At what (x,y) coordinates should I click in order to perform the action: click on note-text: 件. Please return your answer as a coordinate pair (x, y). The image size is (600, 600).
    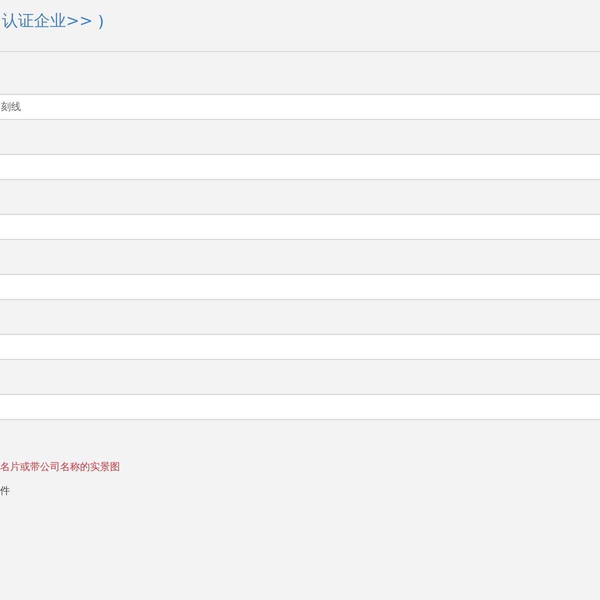
    Looking at the image, I should click on (5, 491).